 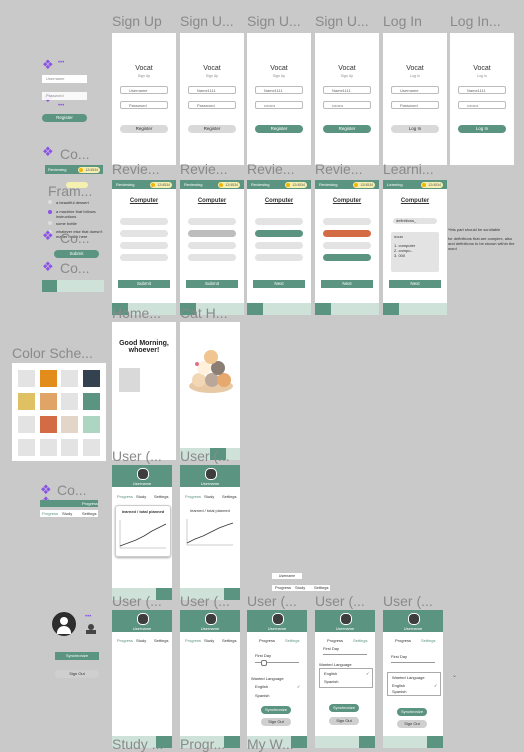 What do you see at coordinates (347, 233) in the screenshot?
I see `option-wrong` at bounding box center [347, 233].